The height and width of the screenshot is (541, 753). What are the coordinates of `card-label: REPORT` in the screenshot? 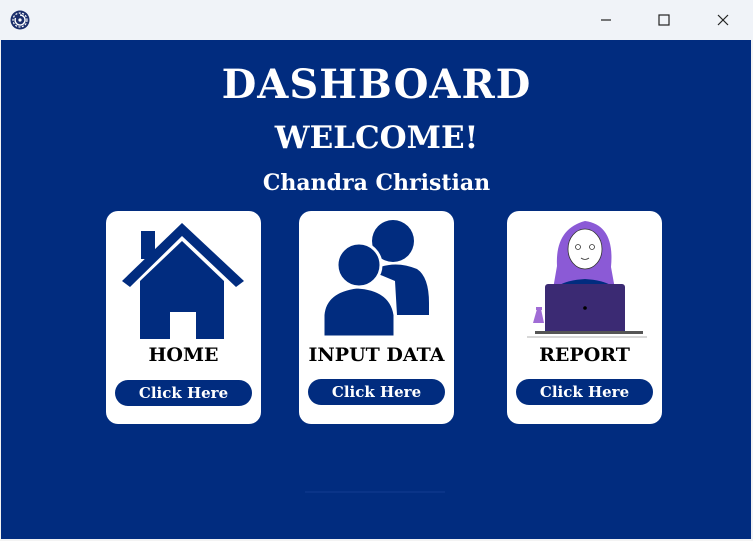 It's located at (584, 355).